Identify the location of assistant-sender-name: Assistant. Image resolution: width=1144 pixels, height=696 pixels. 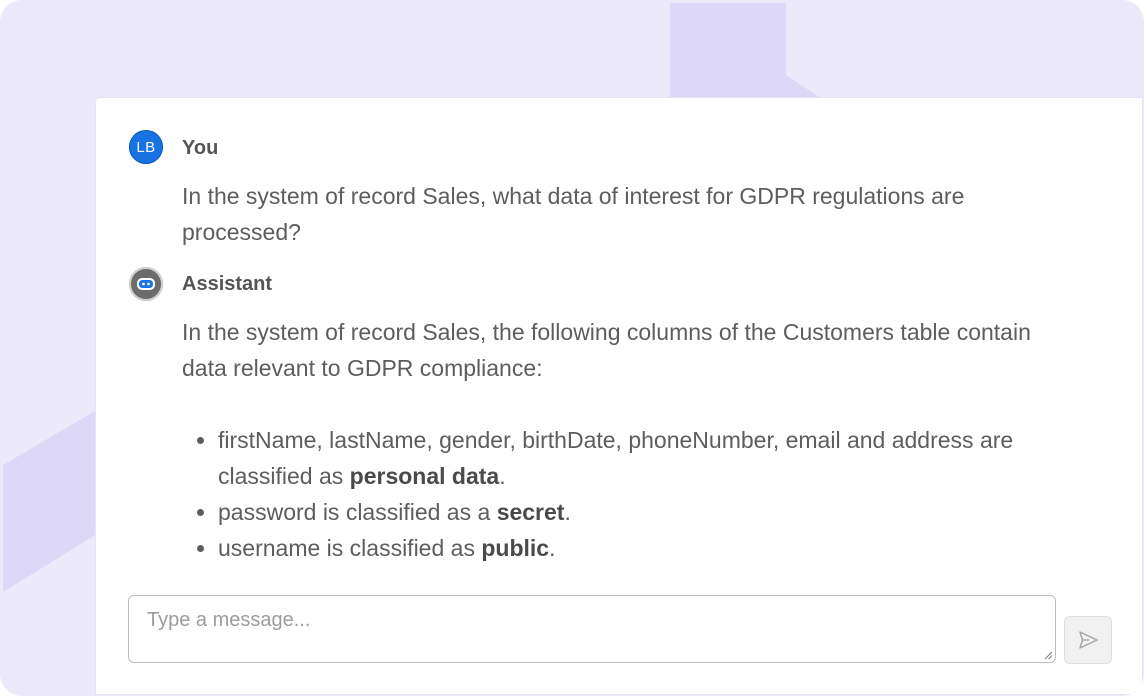
(227, 284).